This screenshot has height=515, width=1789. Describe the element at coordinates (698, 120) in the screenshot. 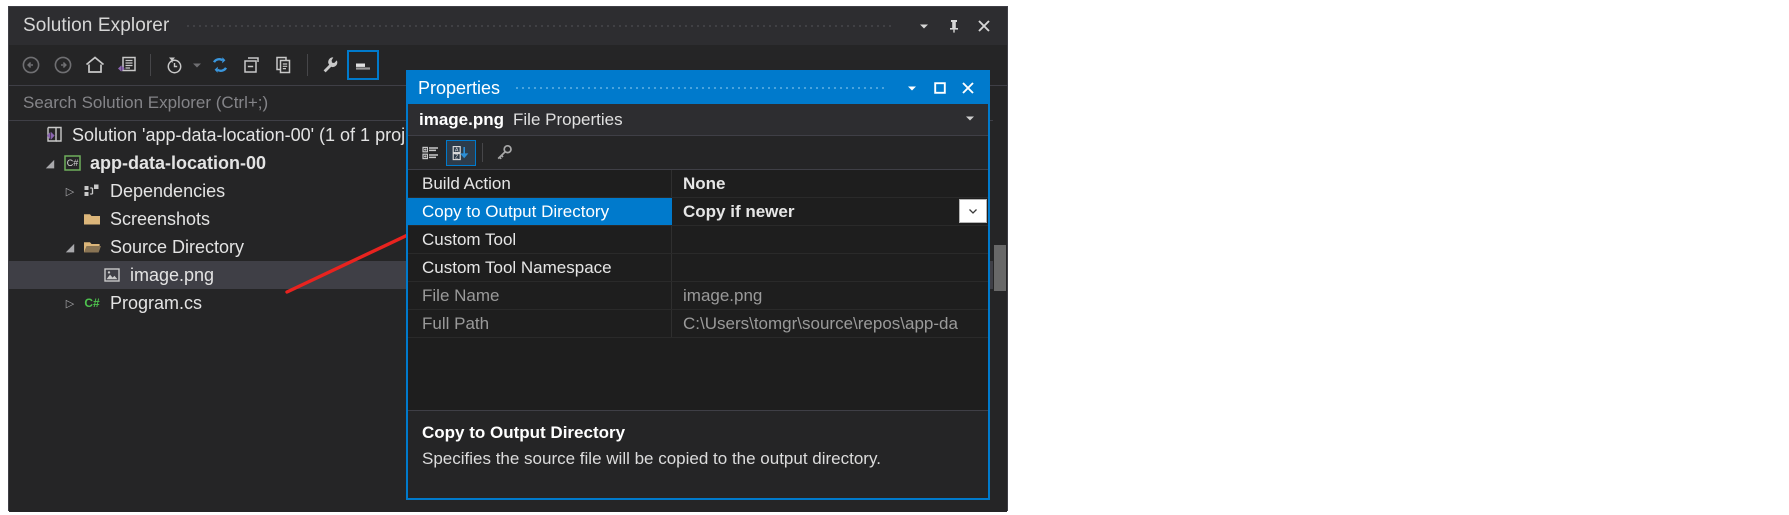

I see `properties-object-bar: image.png File Properties` at that location.